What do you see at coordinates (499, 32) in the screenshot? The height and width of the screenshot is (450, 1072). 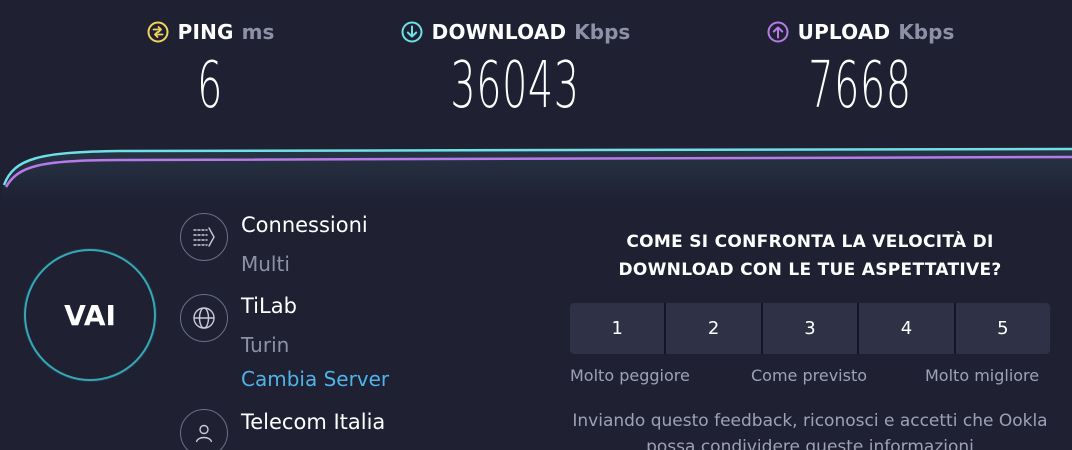 I see `download-label: DOWNLOAD` at bounding box center [499, 32].